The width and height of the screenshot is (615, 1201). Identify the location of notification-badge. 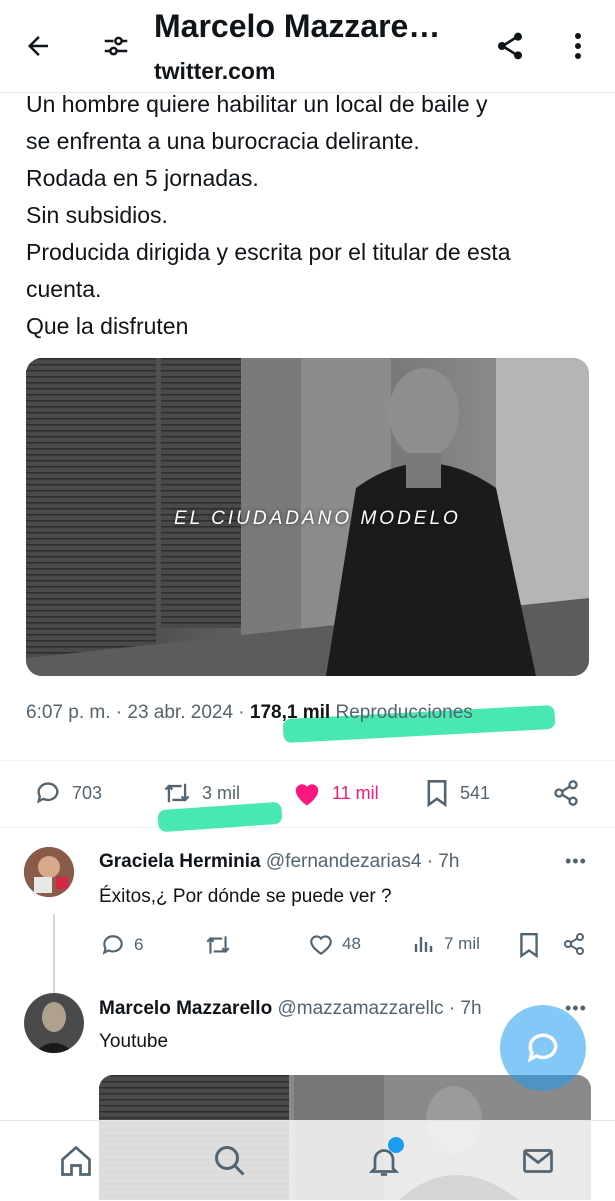
(396, 1145).